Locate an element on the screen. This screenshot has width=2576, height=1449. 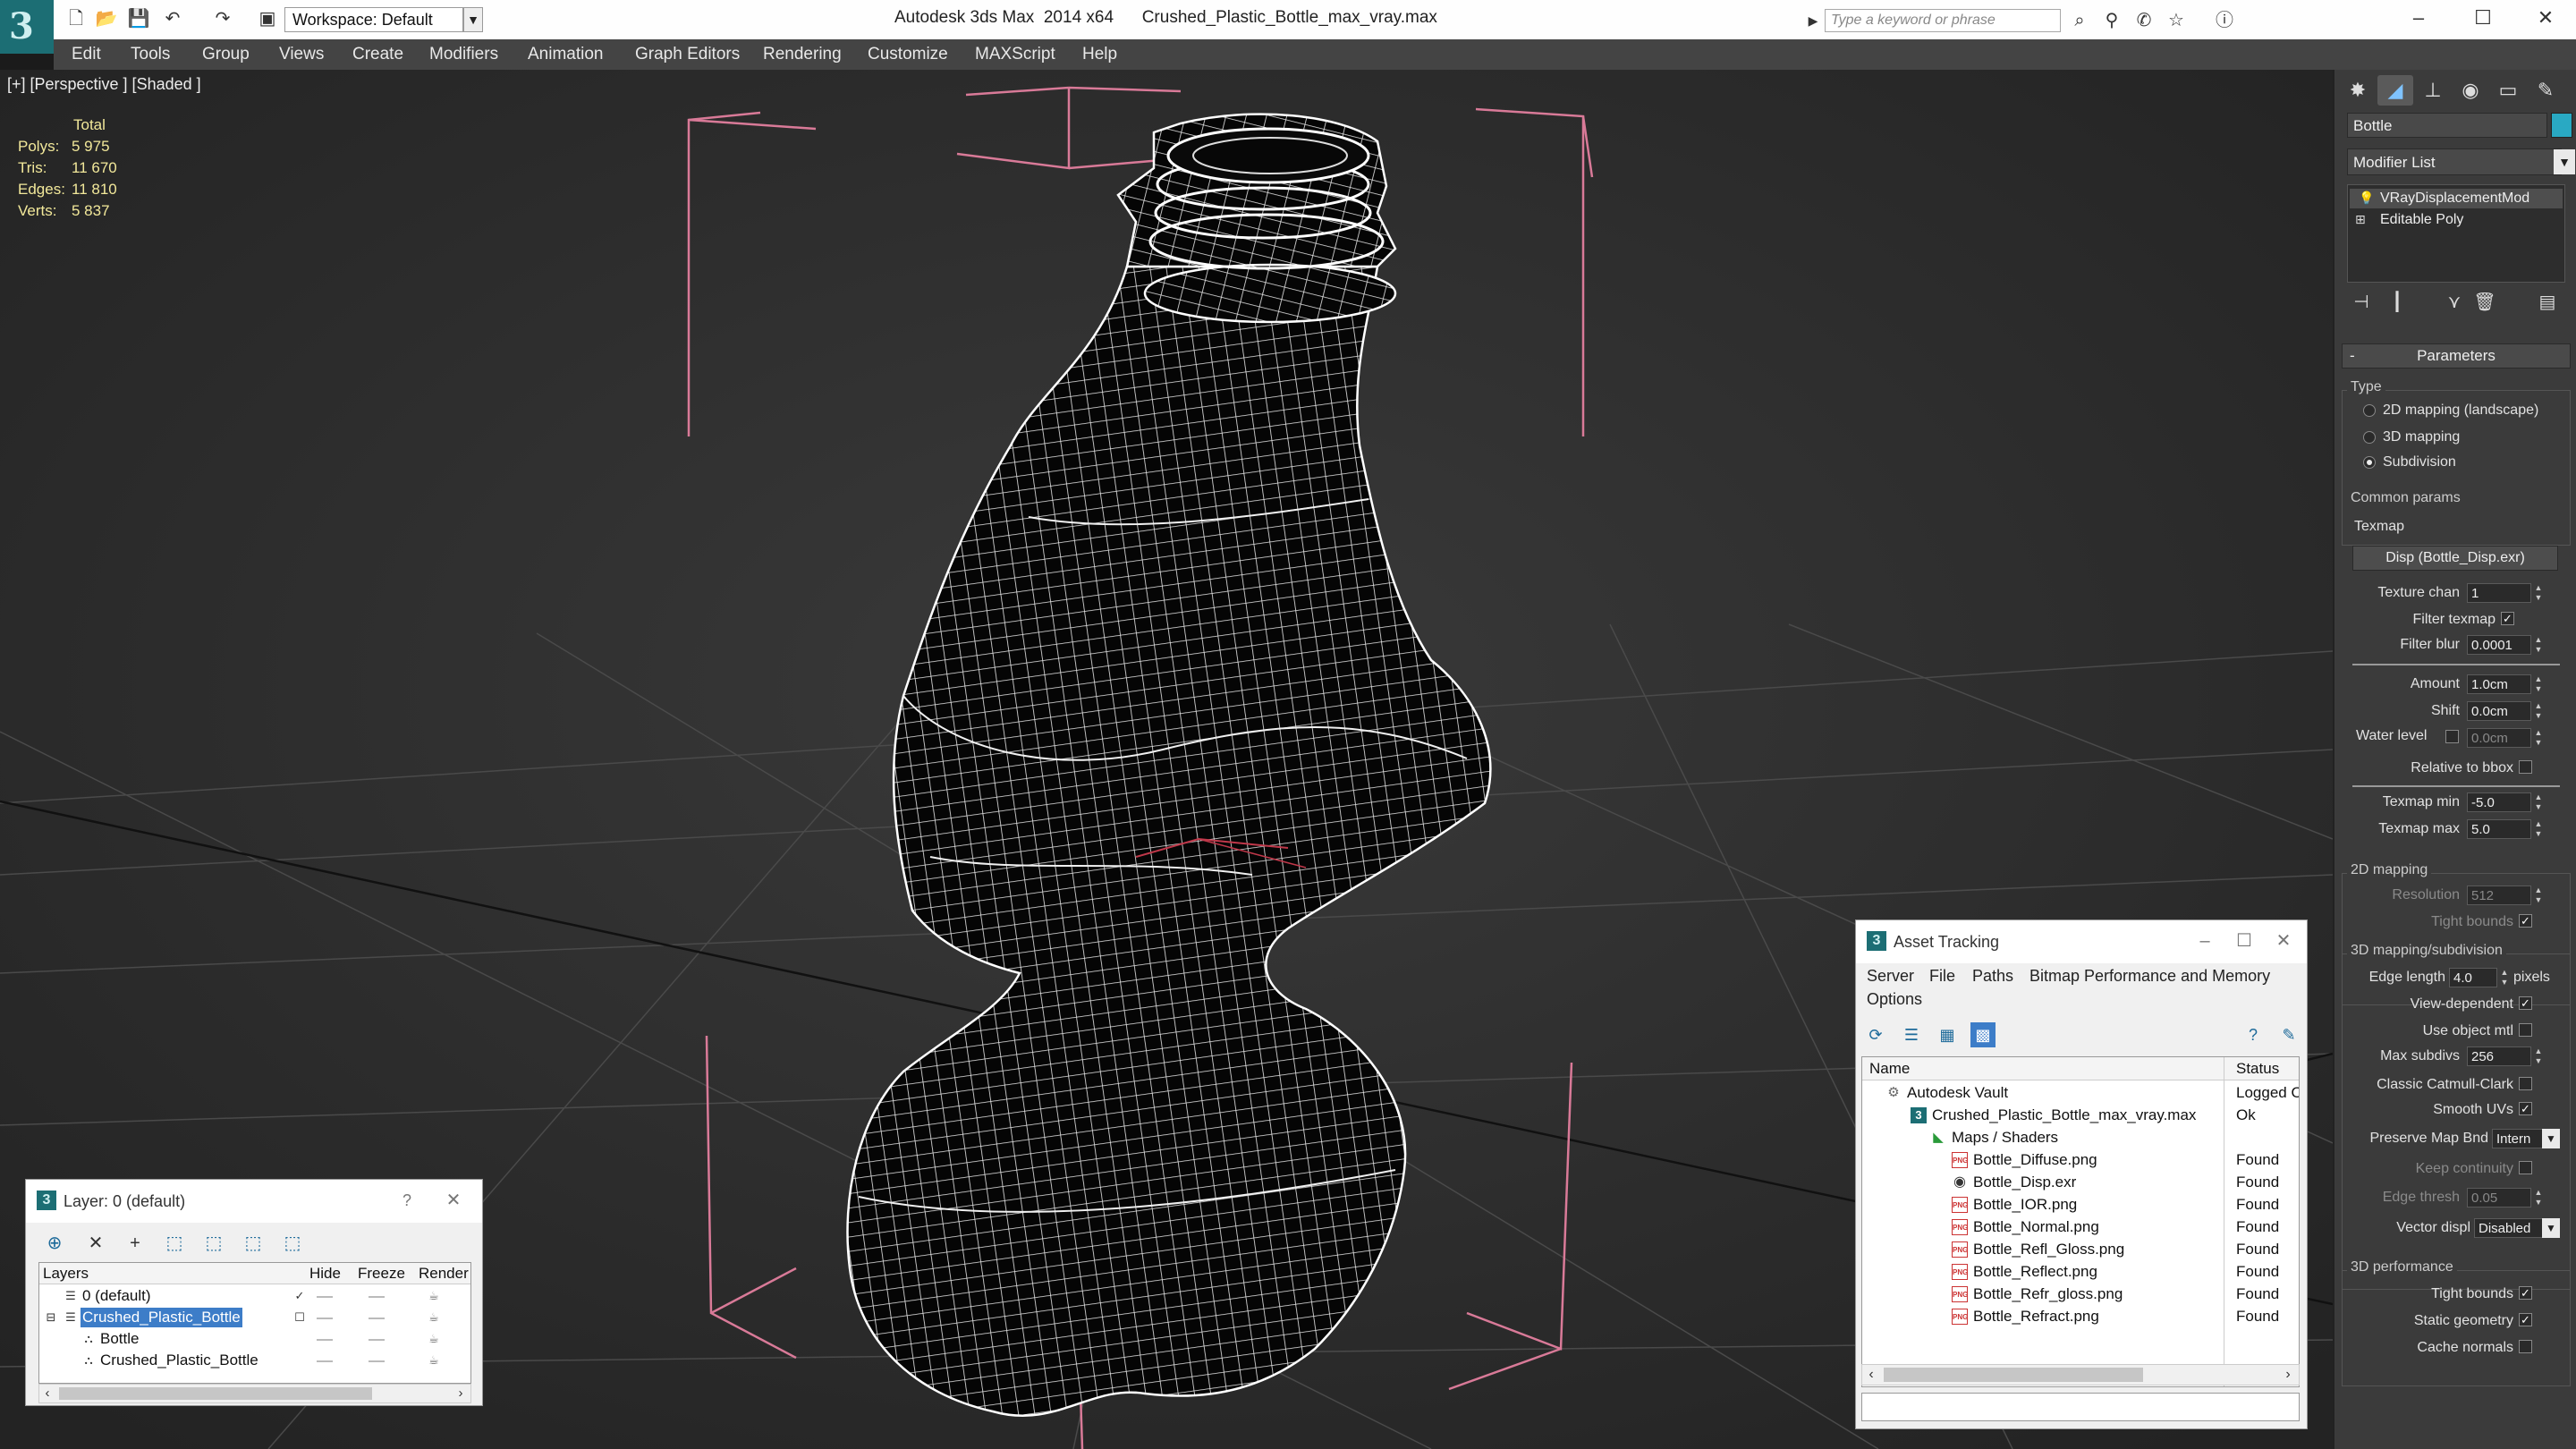
table-view-icon: ▩ is located at coordinates (1983, 1034).